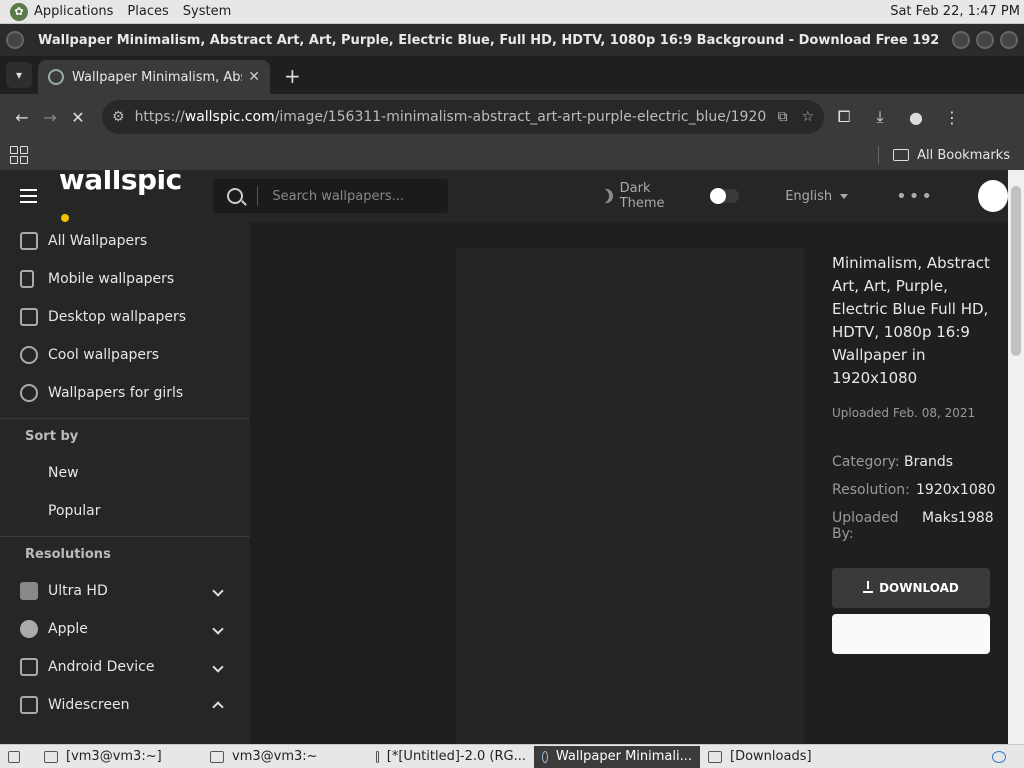 Image resolution: width=1024 pixels, height=768 pixels. I want to click on site-info-icon: ⚙, so click(118, 117).